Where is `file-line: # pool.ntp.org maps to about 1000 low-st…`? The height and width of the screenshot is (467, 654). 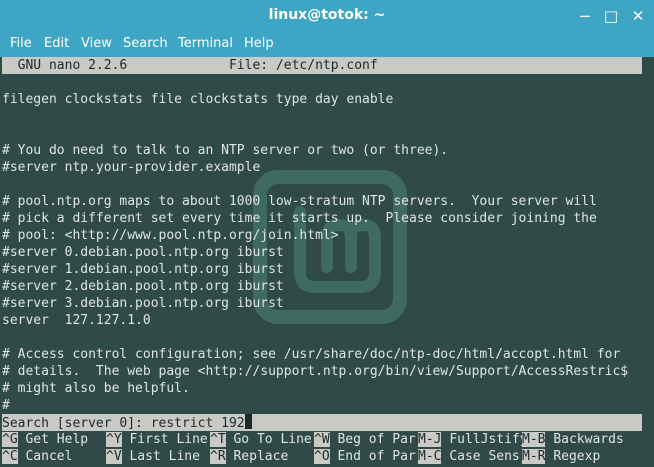
file-line: # pool.ntp.org maps to about 1000 low-st… is located at coordinates (299, 201).